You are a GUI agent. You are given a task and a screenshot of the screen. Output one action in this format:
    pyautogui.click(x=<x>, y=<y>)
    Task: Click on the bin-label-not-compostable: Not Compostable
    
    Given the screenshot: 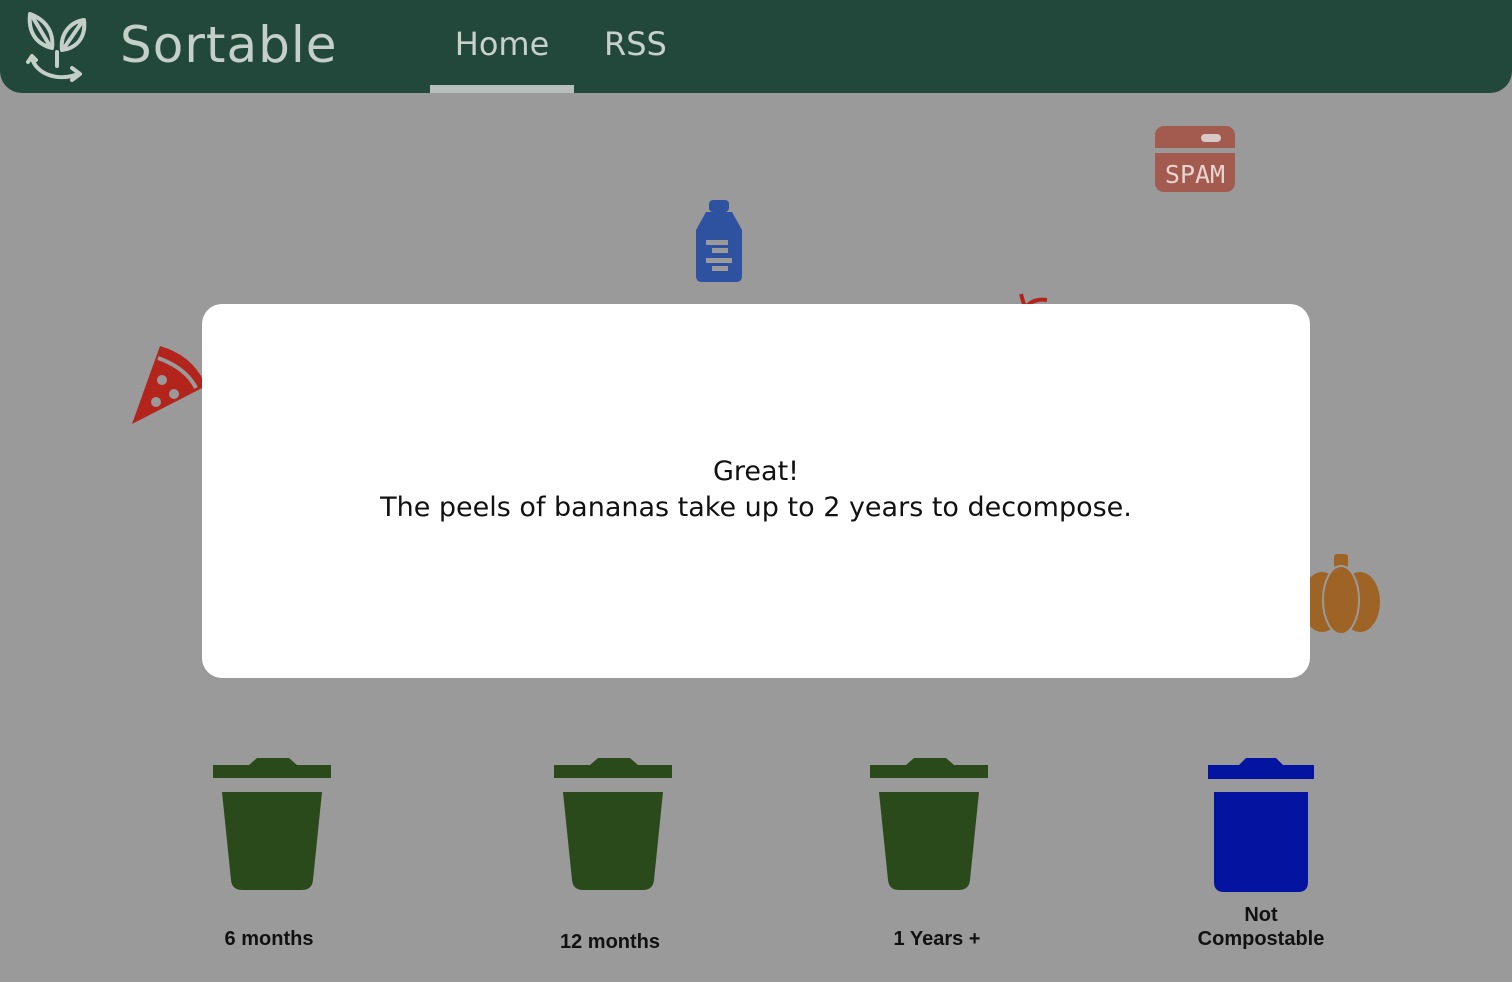 What is the action you would take?
    pyautogui.click(x=1261, y=927)
    